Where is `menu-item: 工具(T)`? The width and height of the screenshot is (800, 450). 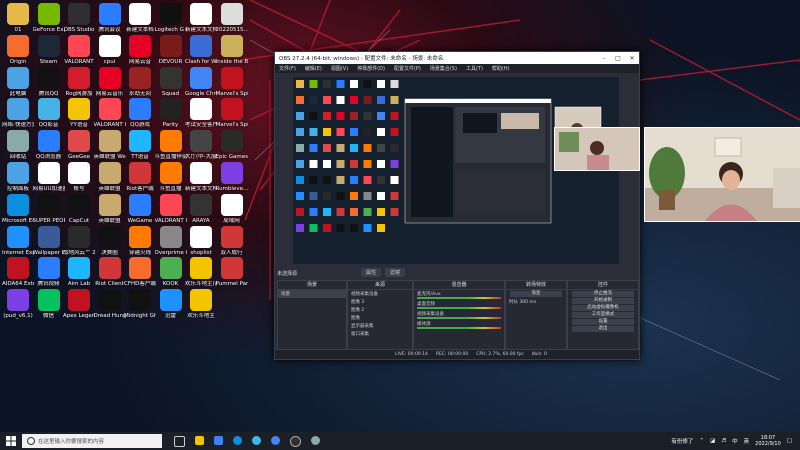 menu-item: 工具(T) is located at coordinates (474, 68).